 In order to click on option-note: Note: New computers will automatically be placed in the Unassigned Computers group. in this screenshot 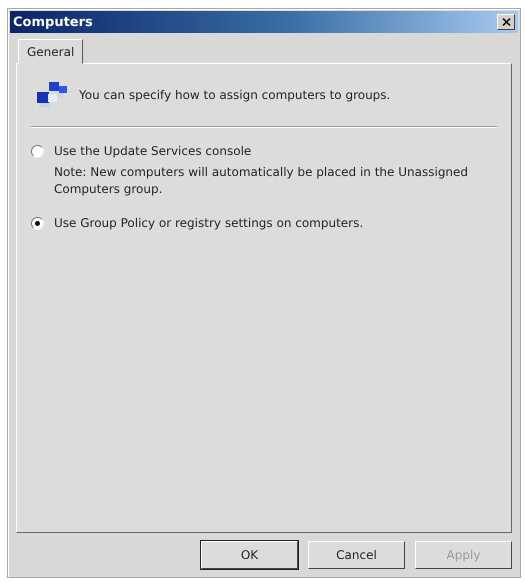, I will do `click(261, 181)`.